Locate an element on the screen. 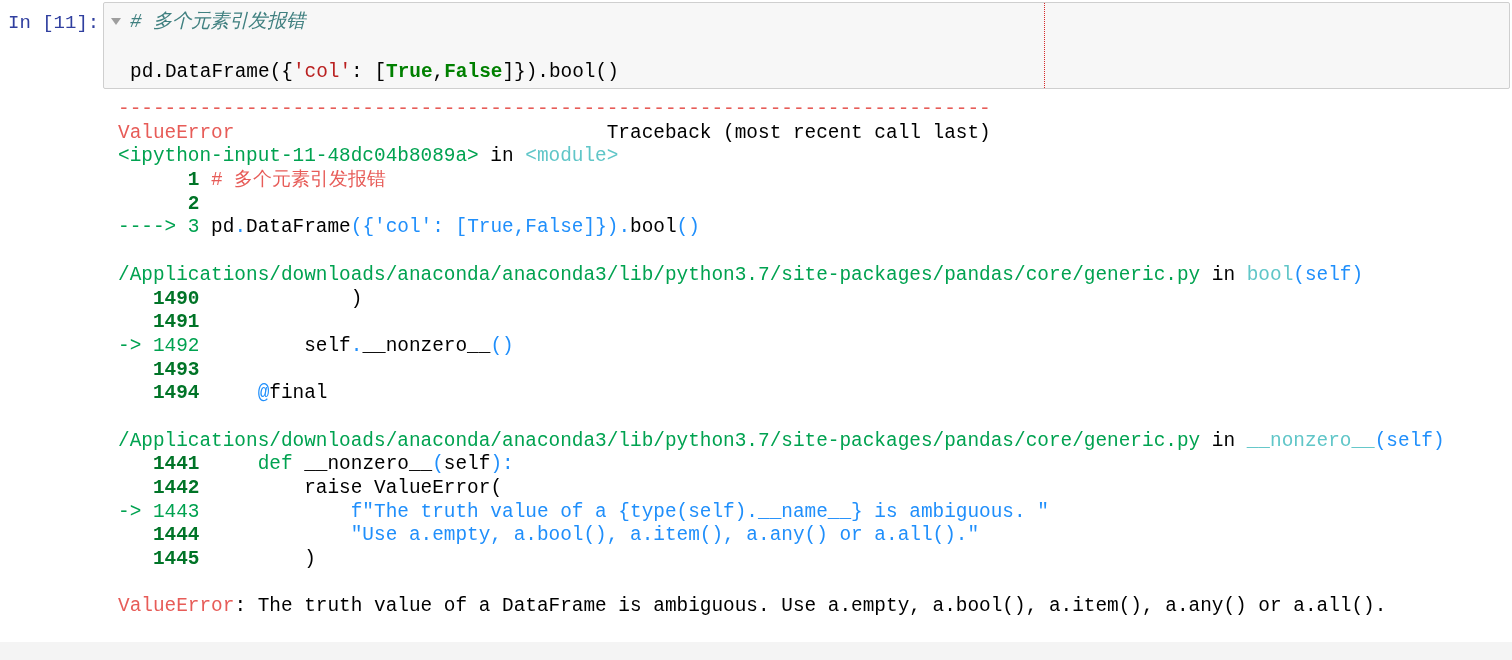  traceback-line: 1441 def __nonzero__(self): is located at coordinates (333, 465).